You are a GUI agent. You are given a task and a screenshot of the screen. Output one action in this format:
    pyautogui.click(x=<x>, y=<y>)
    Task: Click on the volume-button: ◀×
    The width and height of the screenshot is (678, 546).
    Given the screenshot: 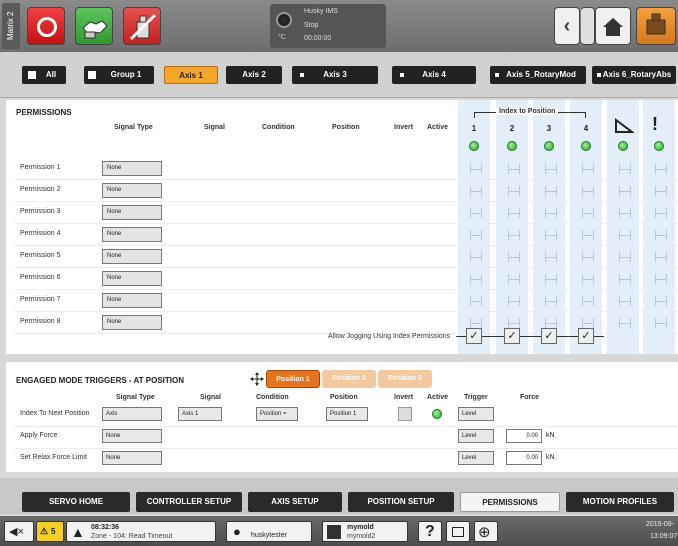 What is the action you would take?
    pyautogui.click(x=19, y=531)
    